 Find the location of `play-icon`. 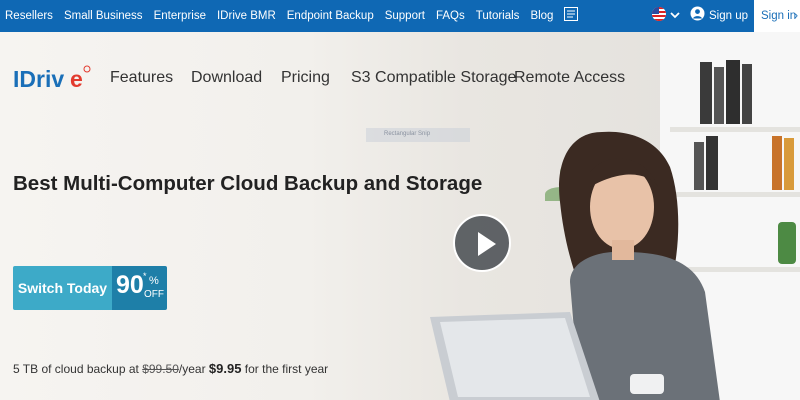

play-icon is located at coordinates (487, 244).